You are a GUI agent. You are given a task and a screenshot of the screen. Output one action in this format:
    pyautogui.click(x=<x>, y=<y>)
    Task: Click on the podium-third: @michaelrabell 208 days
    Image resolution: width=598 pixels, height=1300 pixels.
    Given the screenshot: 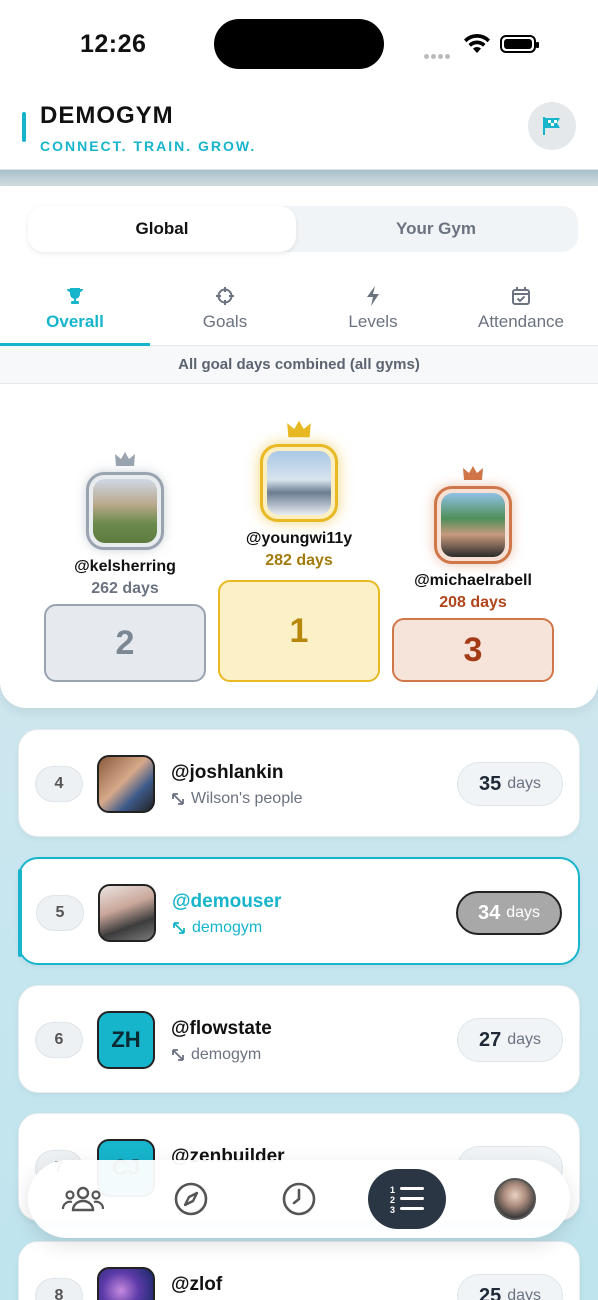 What is the action you would take?
    pyautogui.click(x=473, y=537)
    